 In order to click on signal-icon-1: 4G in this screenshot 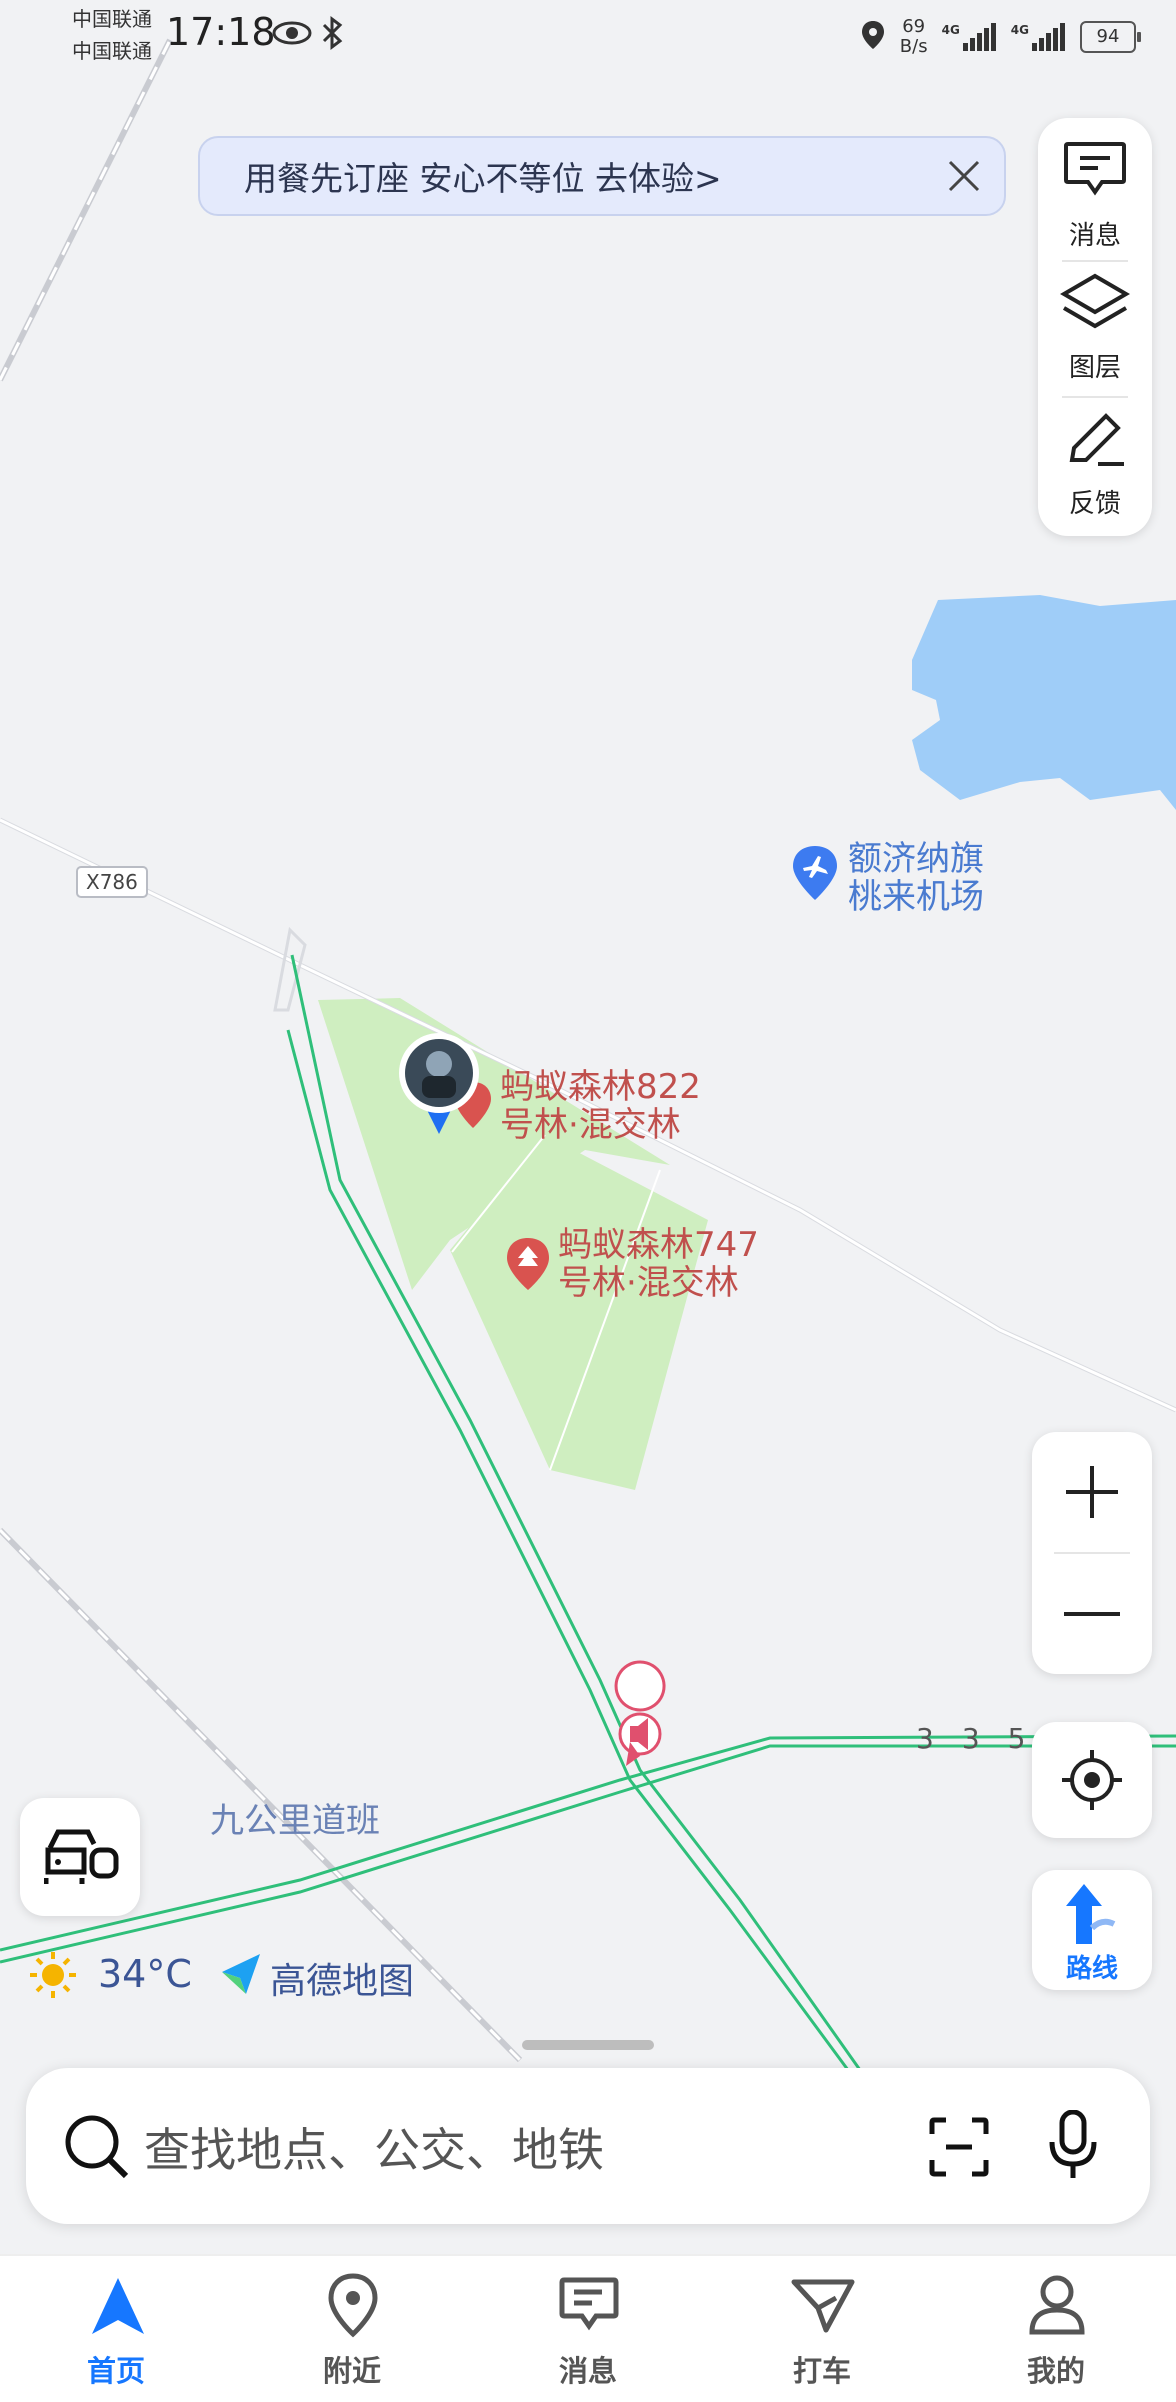, I will do `click(969, 37)`.